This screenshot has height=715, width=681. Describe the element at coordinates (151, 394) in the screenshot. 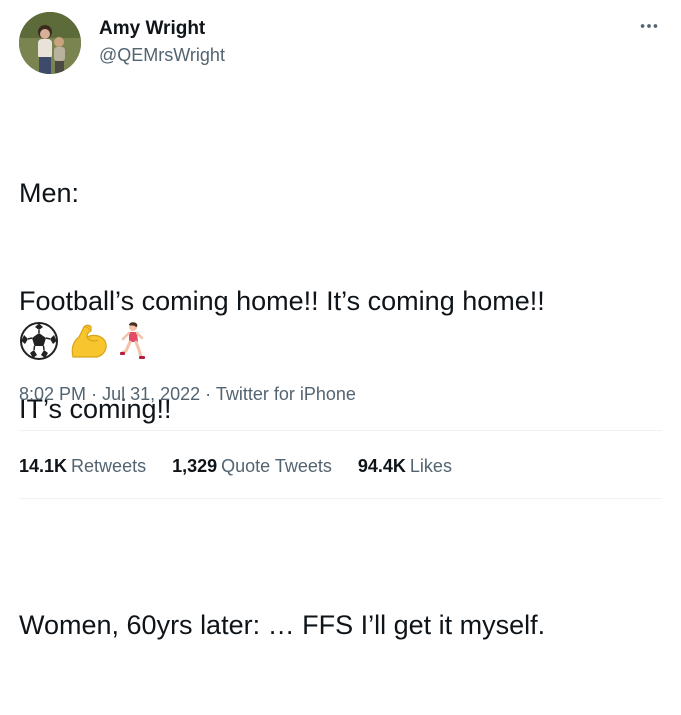

I see `tweet-date-link: Jul 31, 2022` at that location.